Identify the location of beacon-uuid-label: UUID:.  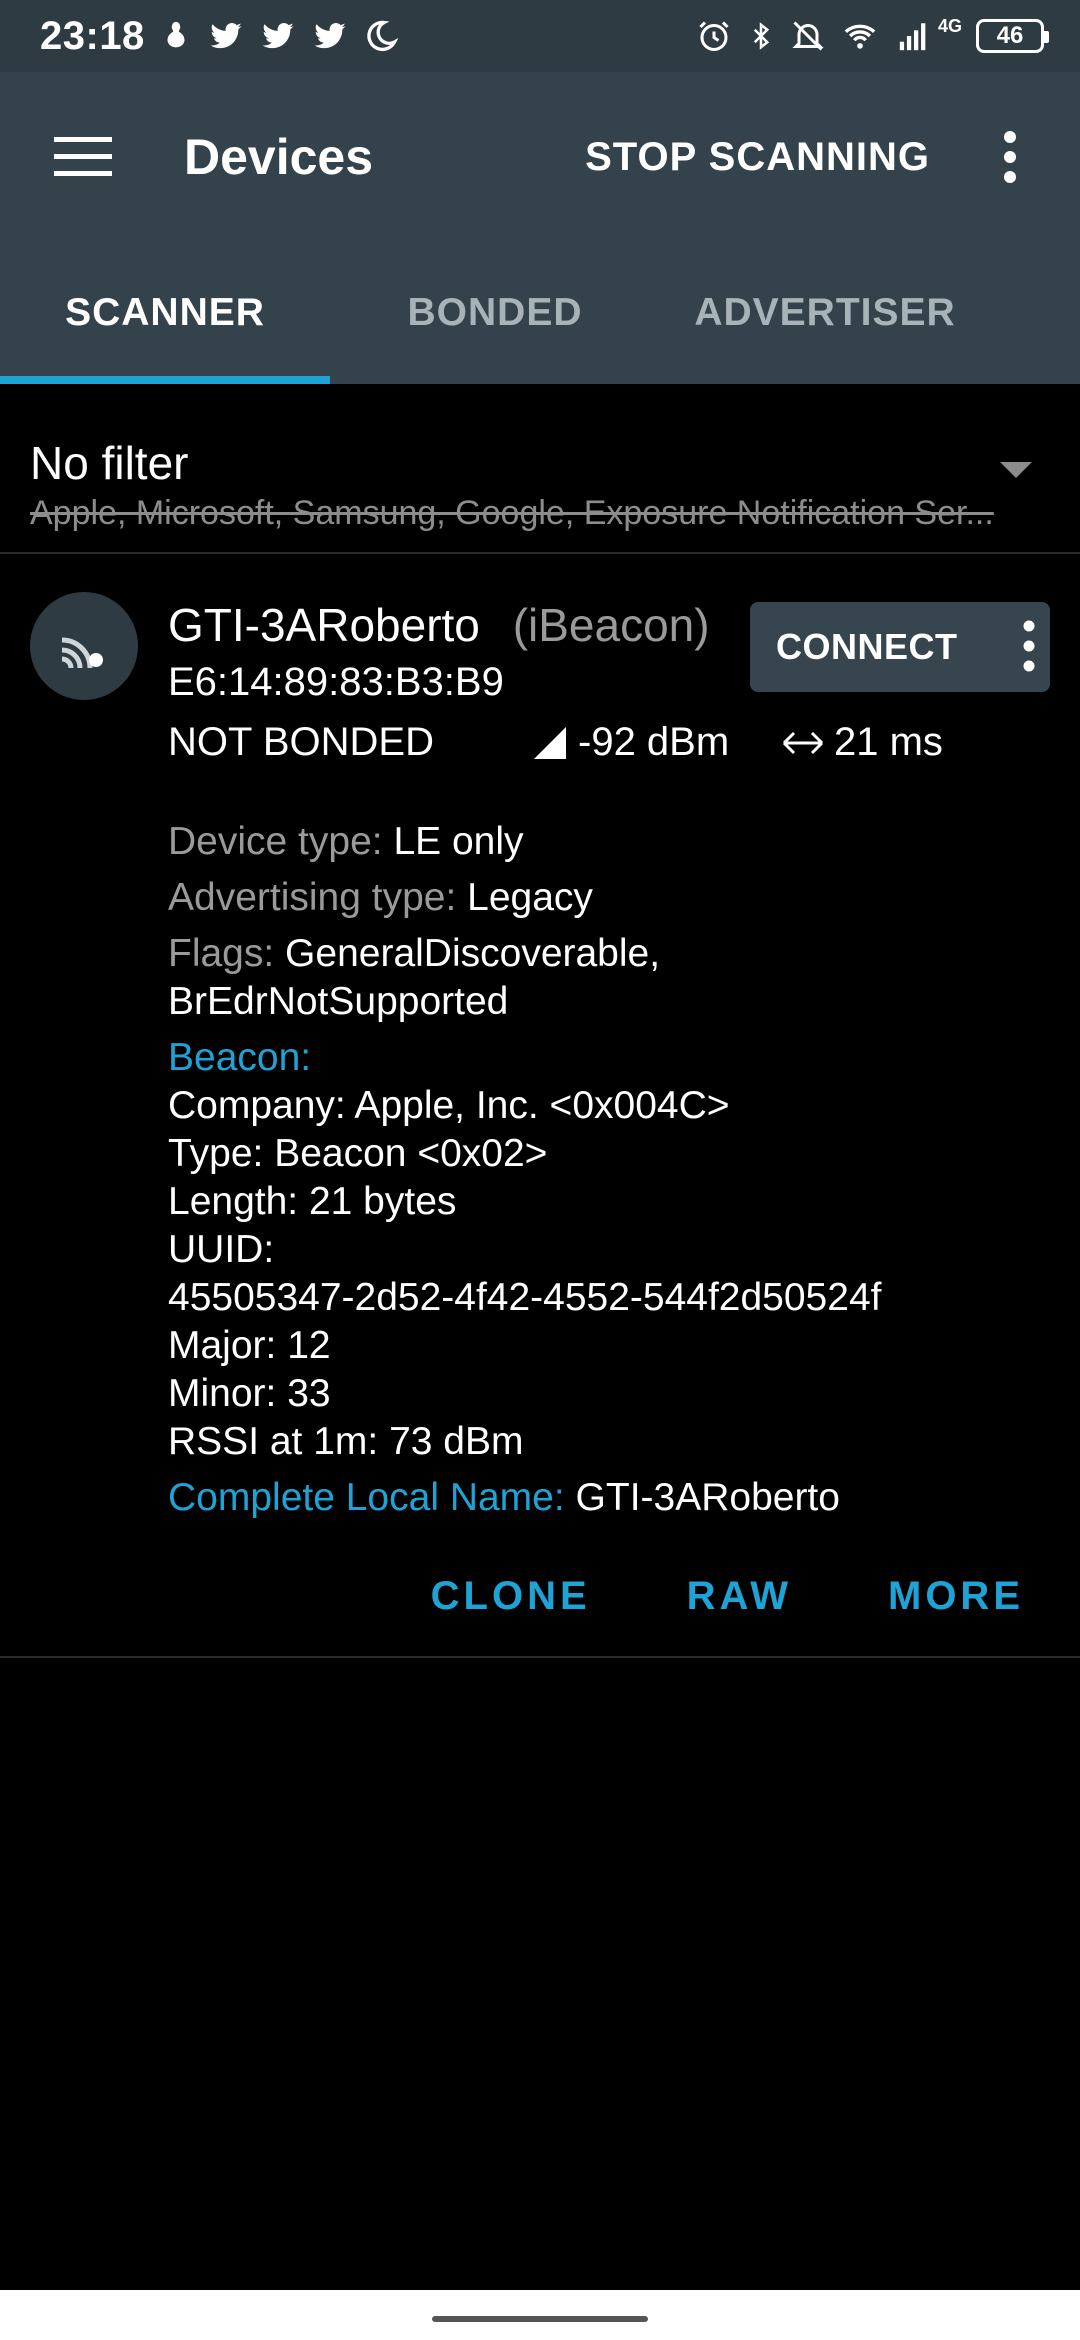
(221, 1249).